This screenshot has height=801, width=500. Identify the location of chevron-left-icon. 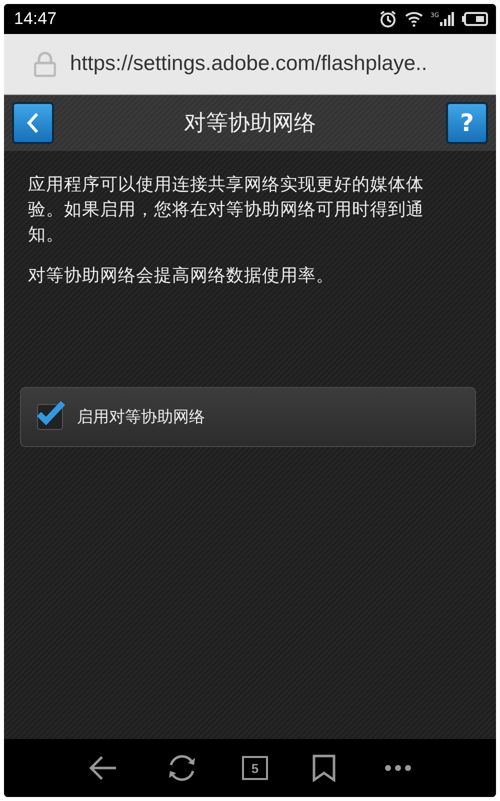
(33, 123).